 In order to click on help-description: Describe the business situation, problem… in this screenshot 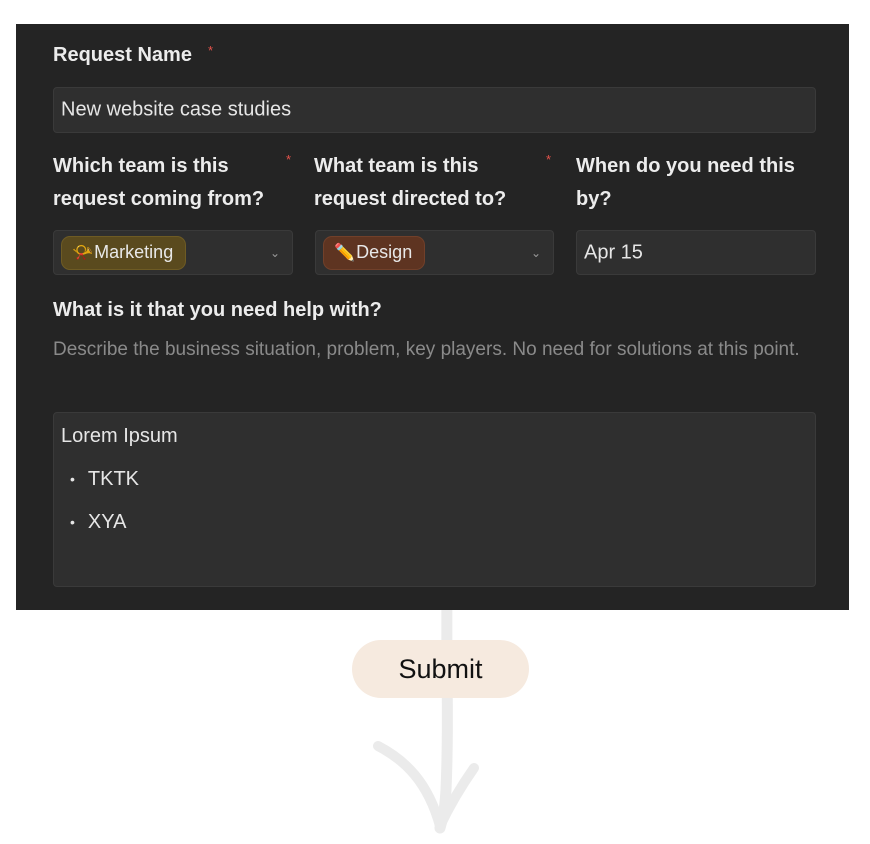, I will do `click(426, 349)`.